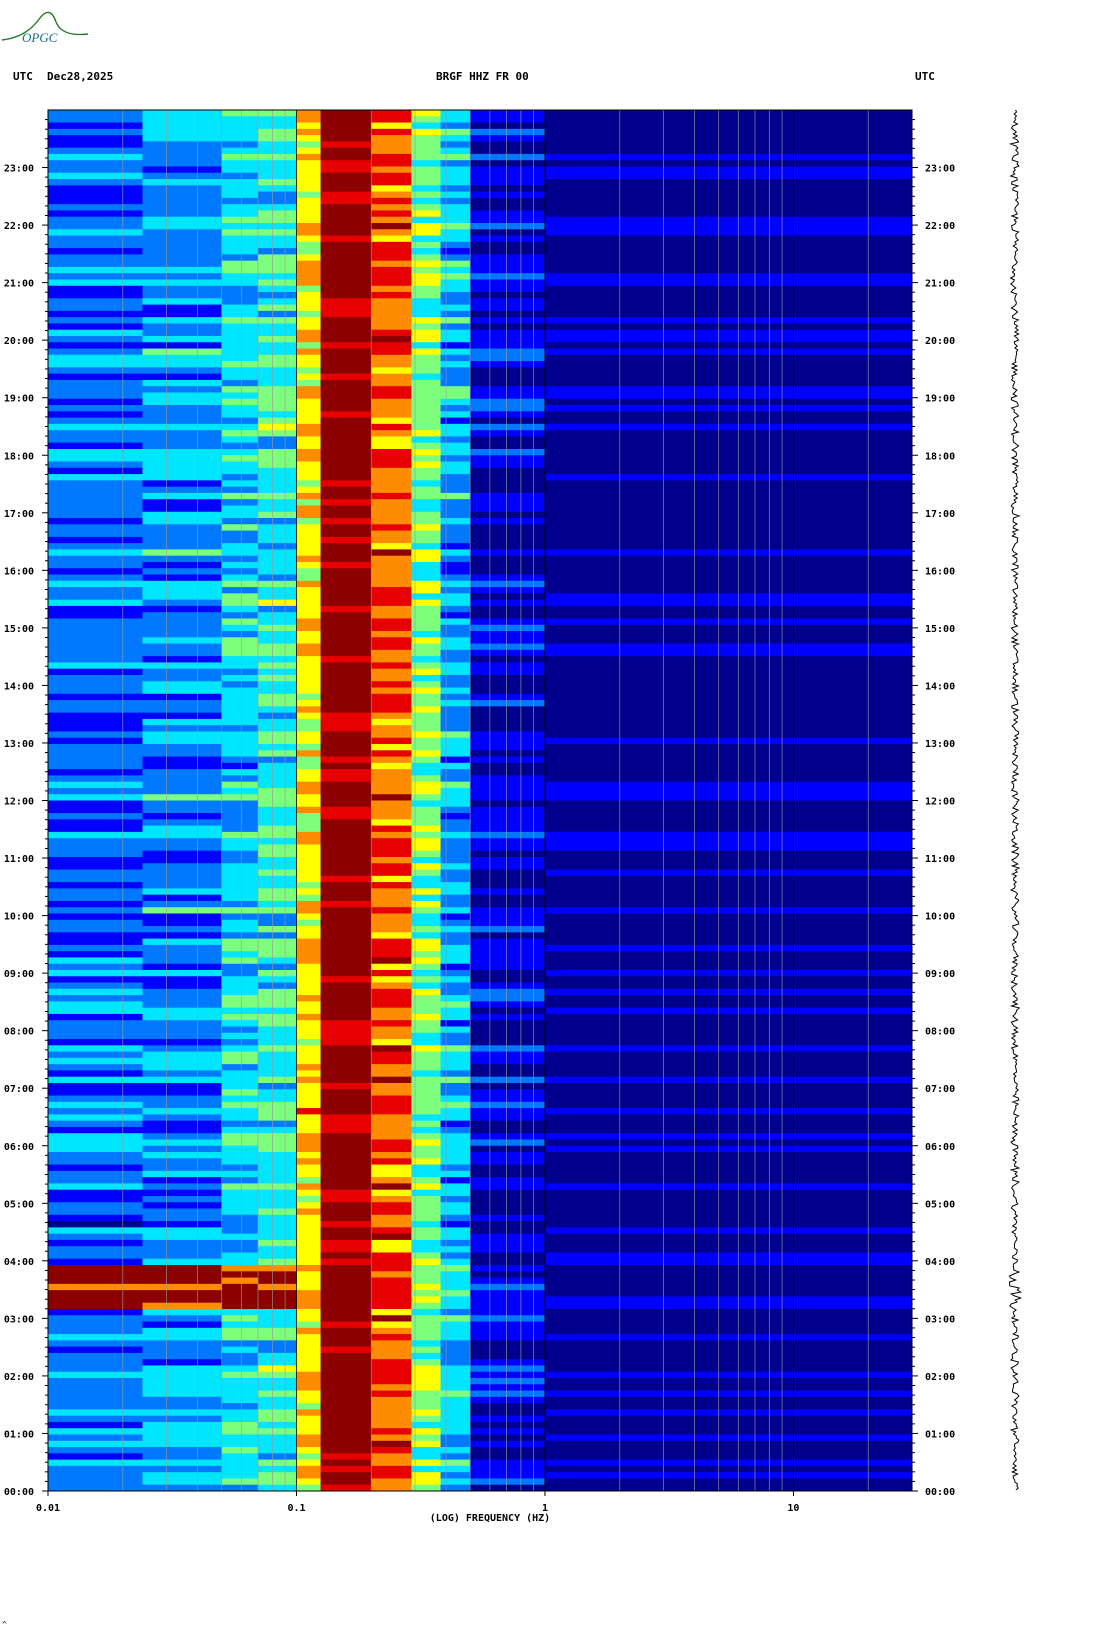 The height and width of the screenshot is (1634, 1102). What do you see at coordinates (940, 859) in the screenshot?
I see `y-tick-label-right: 11:00` at bounding box center [940, 859].